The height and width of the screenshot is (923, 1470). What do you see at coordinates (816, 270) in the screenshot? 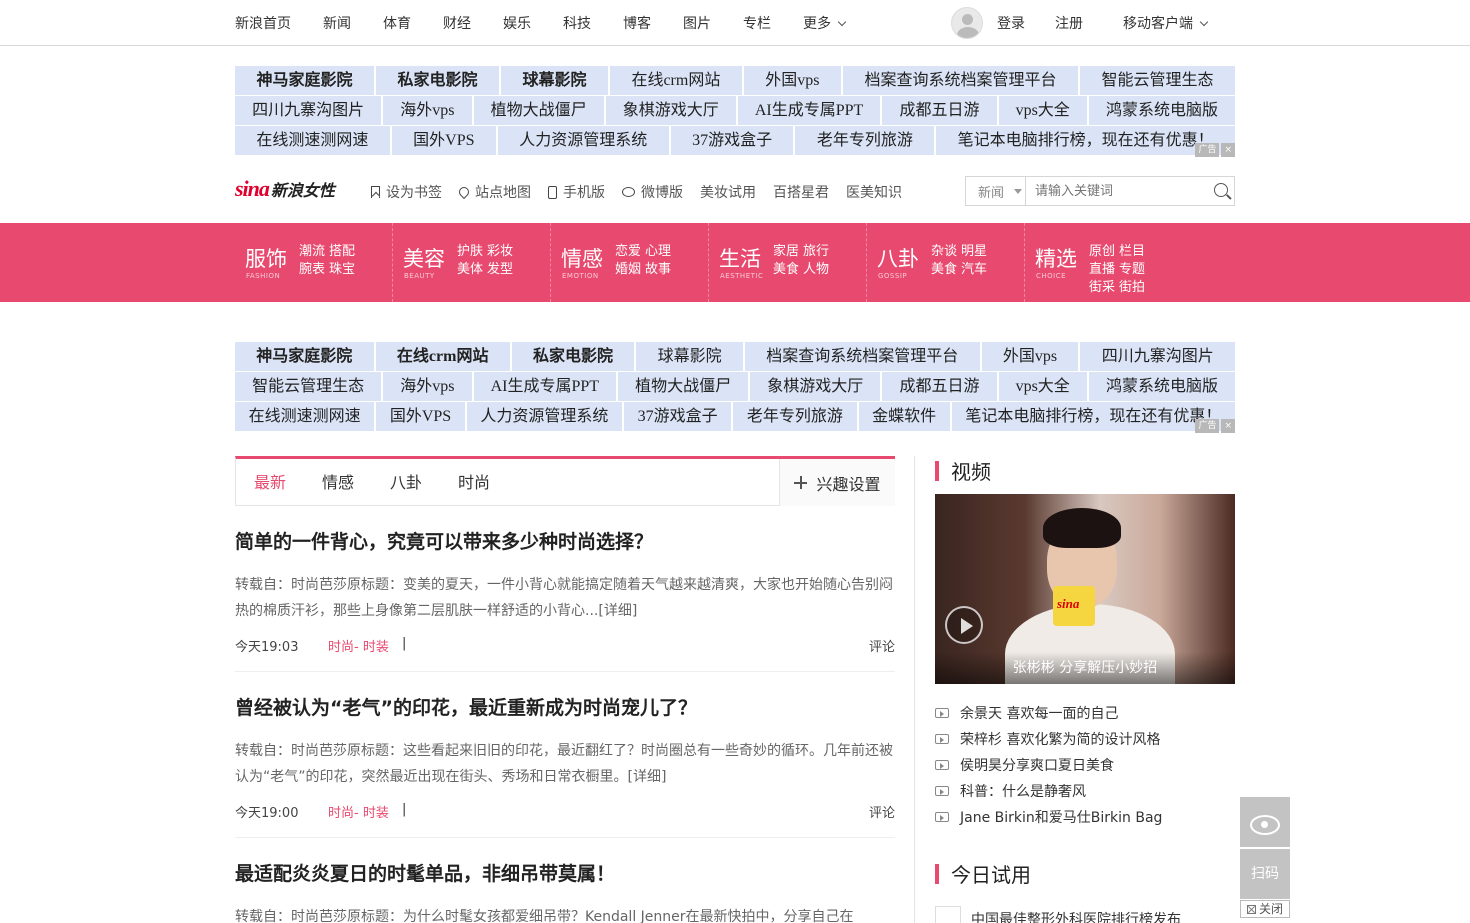
I see `channel-sublink: 人物` at bounding box center [816, 270].